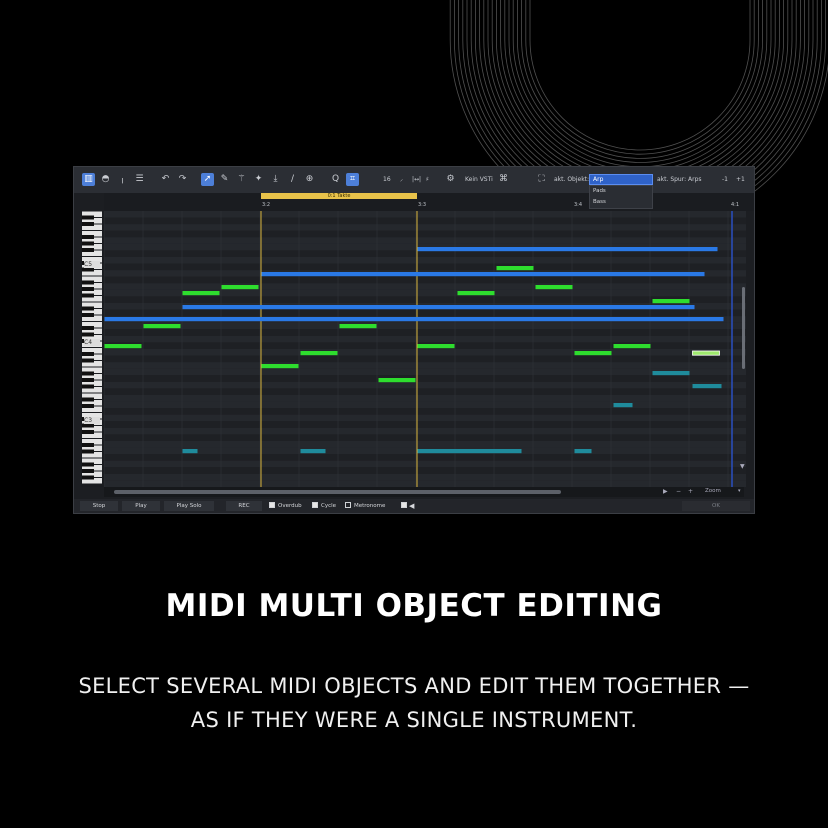 Image resolution: width=828 pixels, height=828 pixels. I want to click on select-tool-icon: ➚, so click(207, 179).